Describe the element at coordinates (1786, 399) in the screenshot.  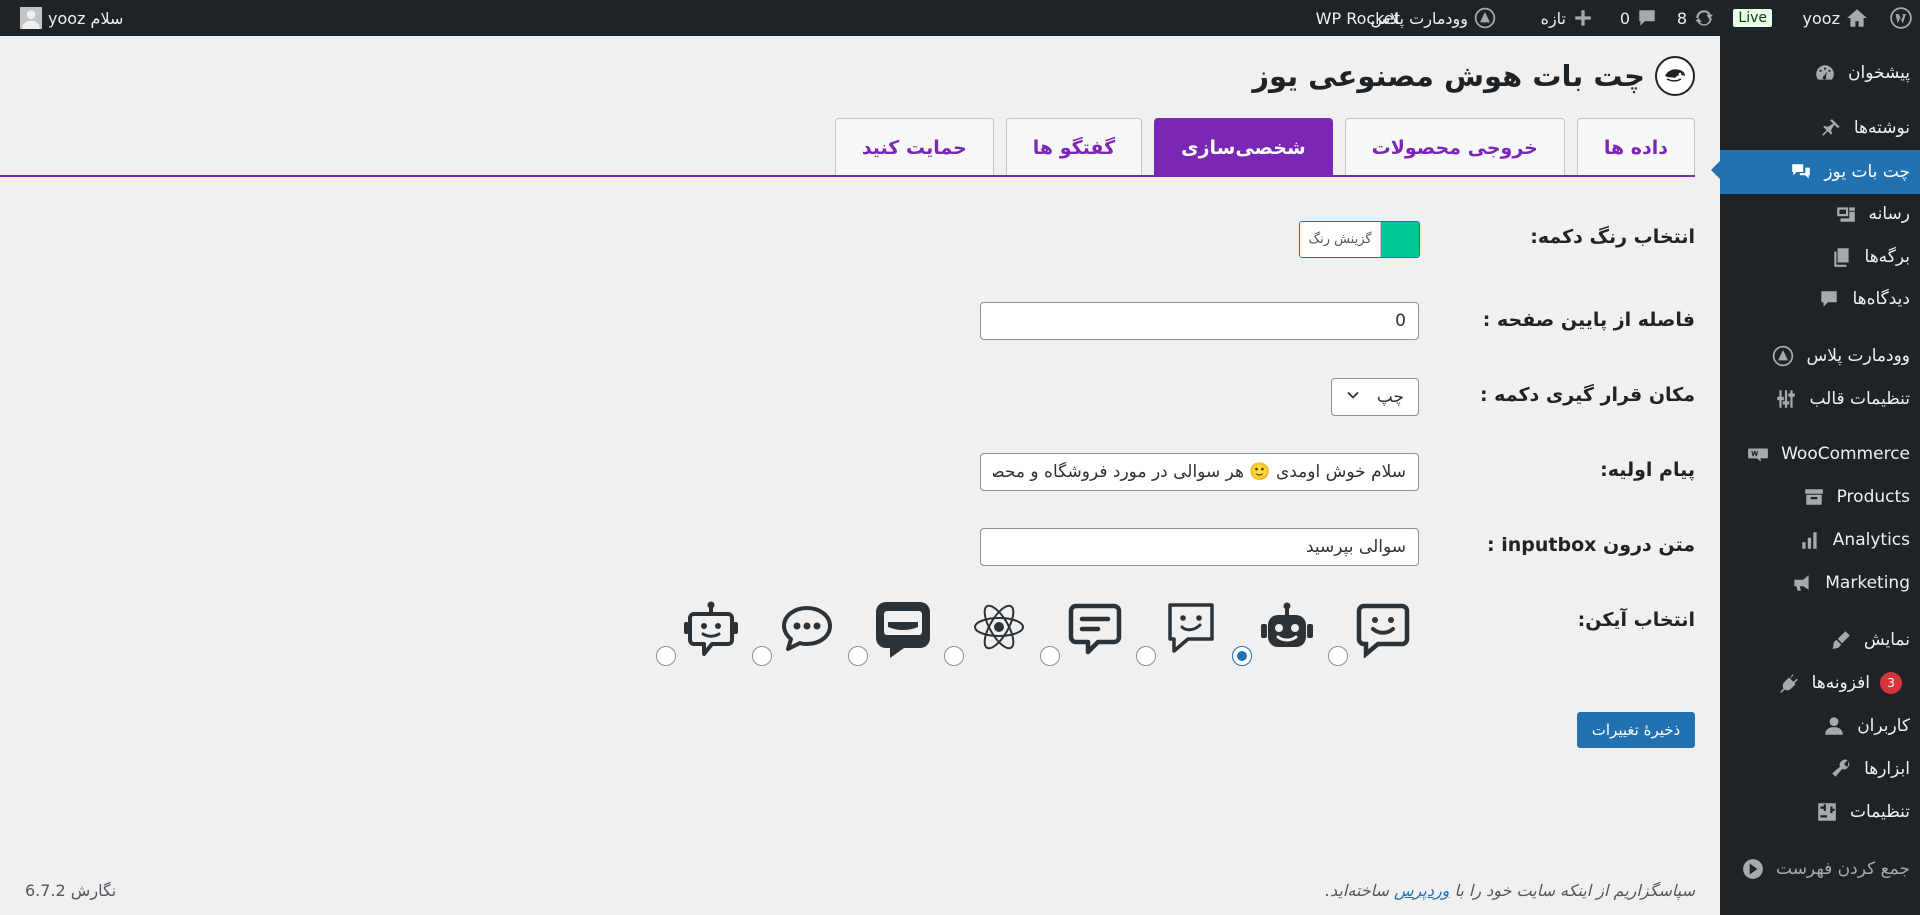
I see `sliders-icon` at that location.